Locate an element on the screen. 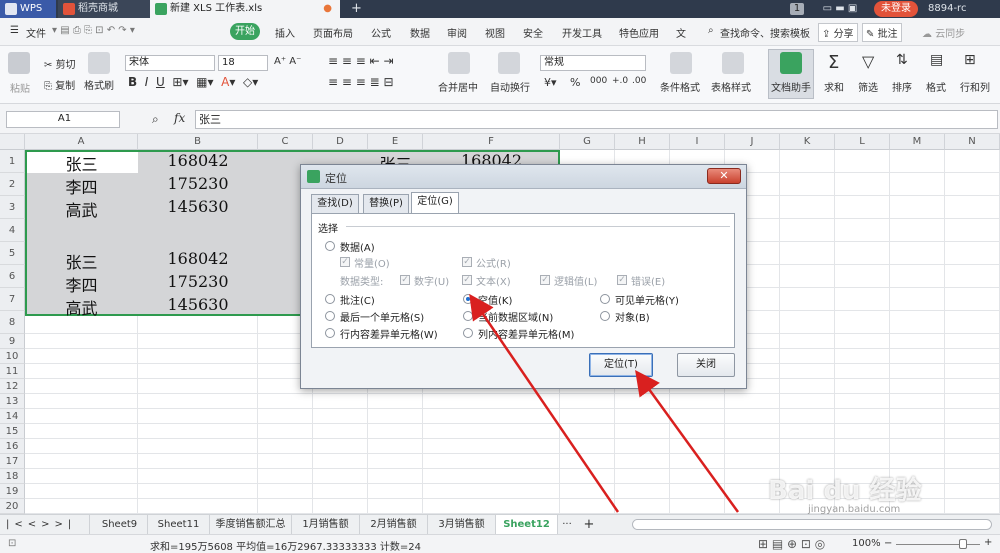  arrow-to-goto-button is located at coordinates (687, 441).